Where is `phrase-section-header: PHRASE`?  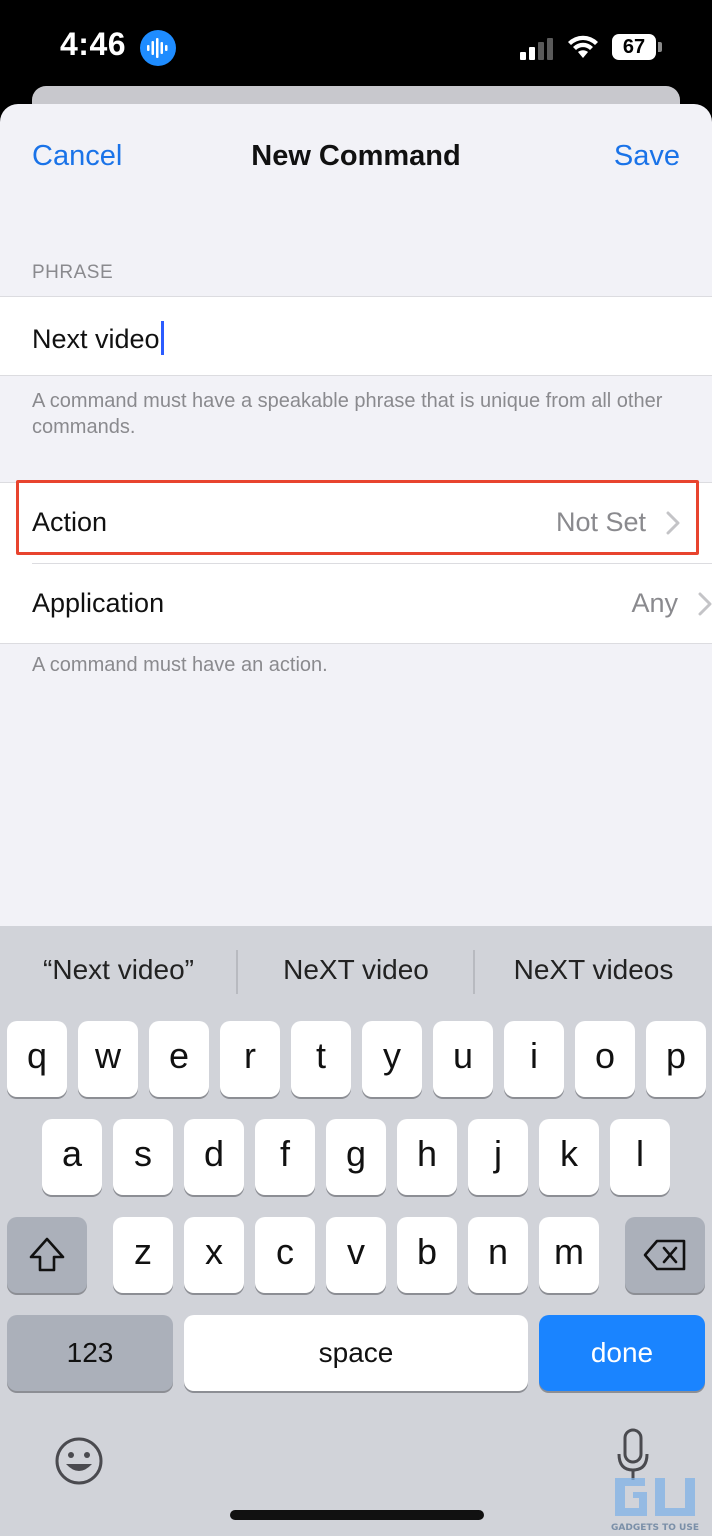
phrase-section-header: PHRASE is located at coordinates (73, 272).